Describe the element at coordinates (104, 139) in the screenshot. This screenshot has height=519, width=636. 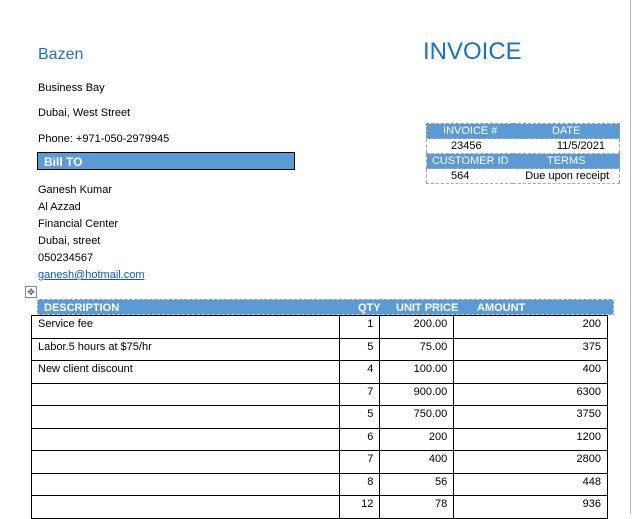
I see `company-phone: Phone: +971-050-2979945` at that location.